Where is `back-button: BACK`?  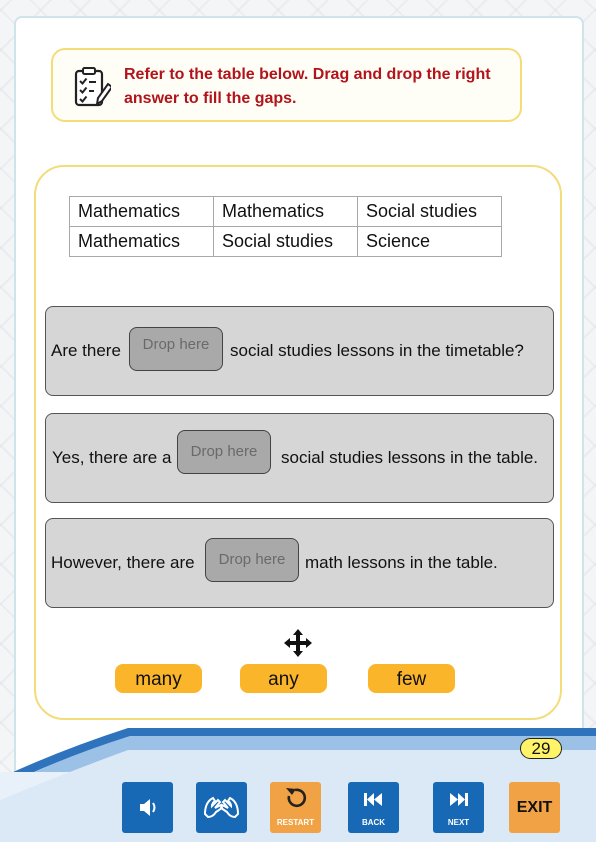
back-button: BACK is located at coordinates (373, 807).